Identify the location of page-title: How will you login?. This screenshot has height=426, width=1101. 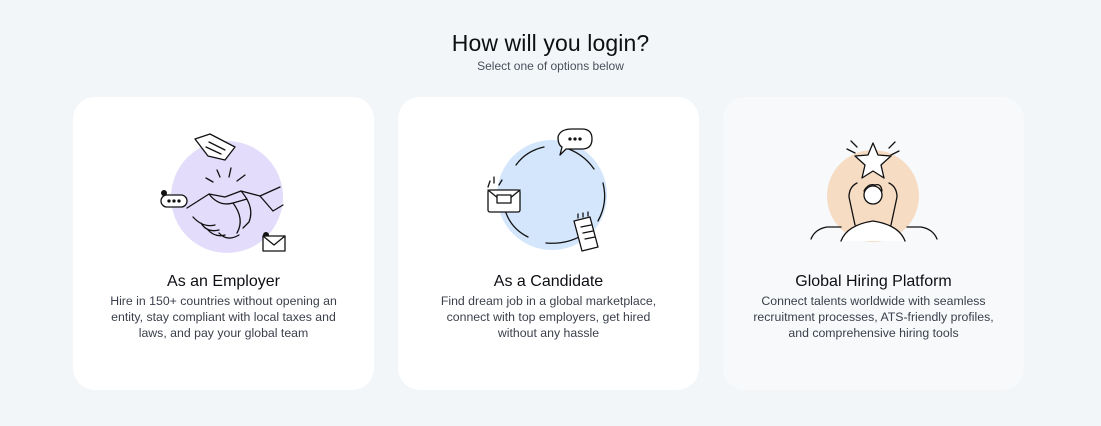
(550, 43).